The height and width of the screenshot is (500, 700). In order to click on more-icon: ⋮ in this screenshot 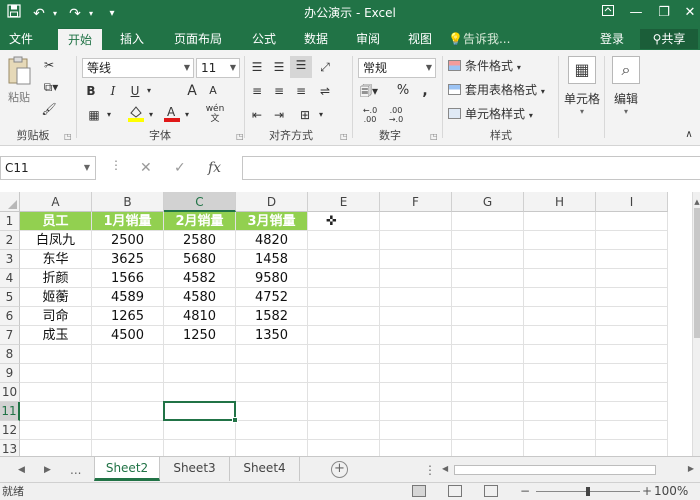, I will do `click(116, 165)`.